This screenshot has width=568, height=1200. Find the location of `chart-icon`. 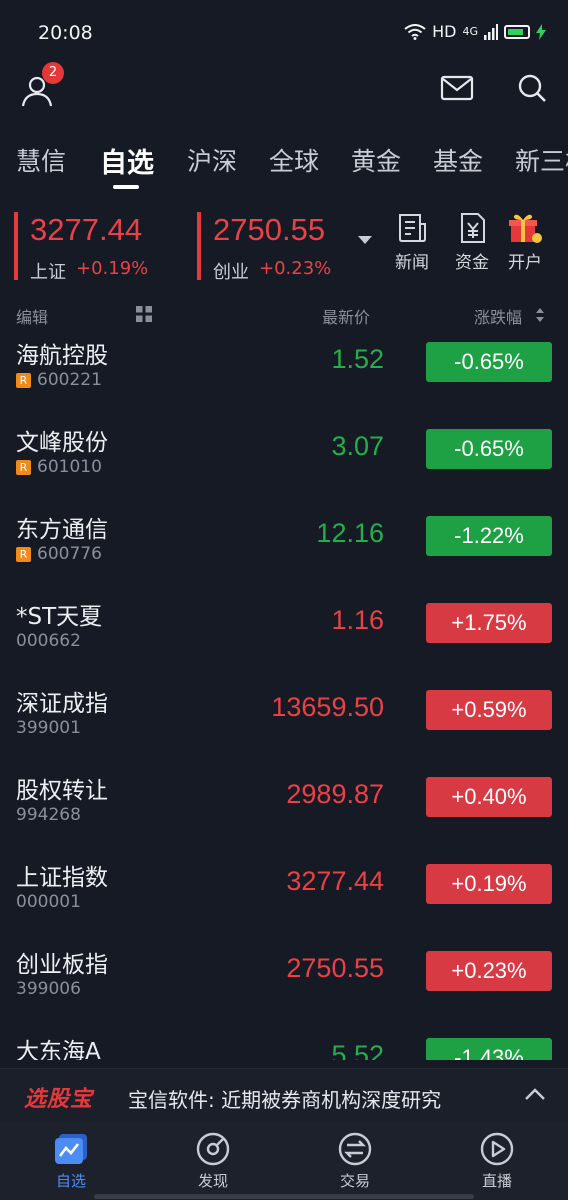

chart-icon is located at coordinates (71, 1149).